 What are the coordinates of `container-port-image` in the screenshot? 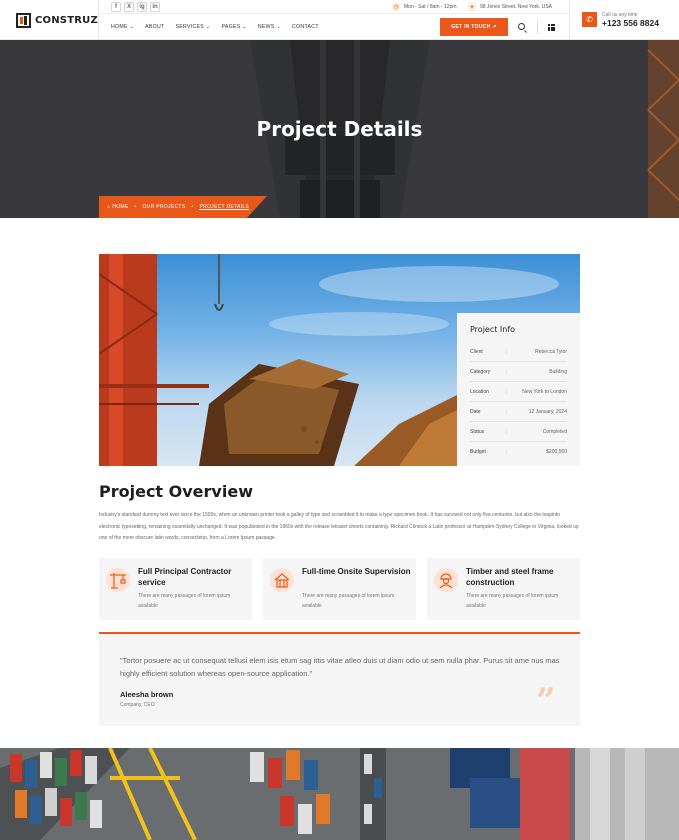 It's located at (339, 794).